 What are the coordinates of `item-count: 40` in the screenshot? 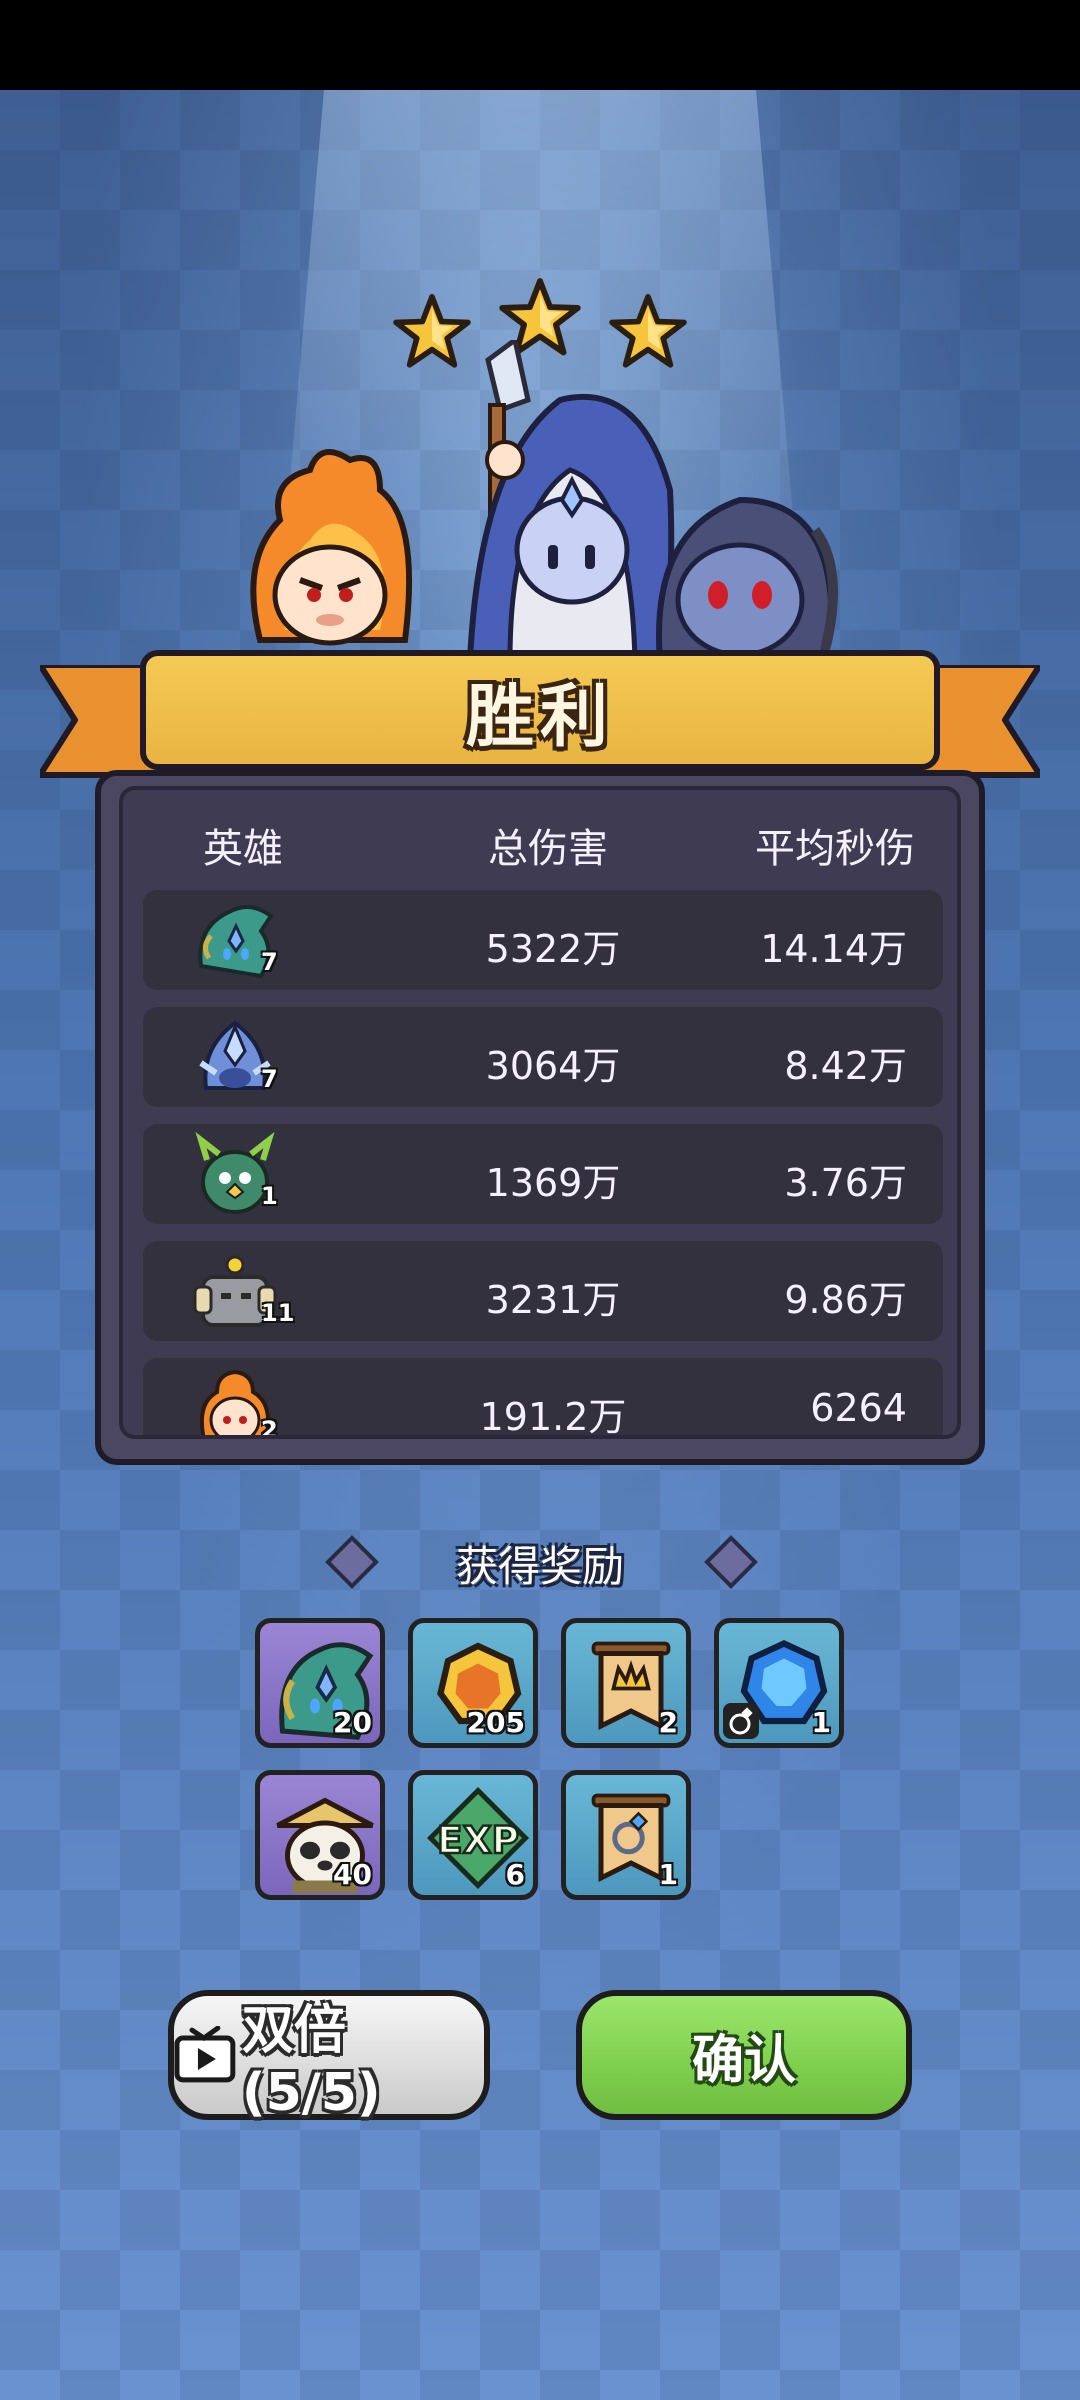 It's located at (352, 1874).